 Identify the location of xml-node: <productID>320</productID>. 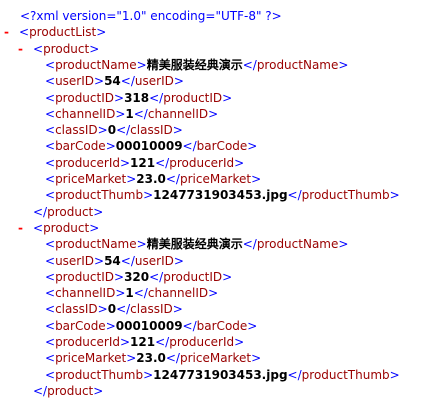
(138, 277).